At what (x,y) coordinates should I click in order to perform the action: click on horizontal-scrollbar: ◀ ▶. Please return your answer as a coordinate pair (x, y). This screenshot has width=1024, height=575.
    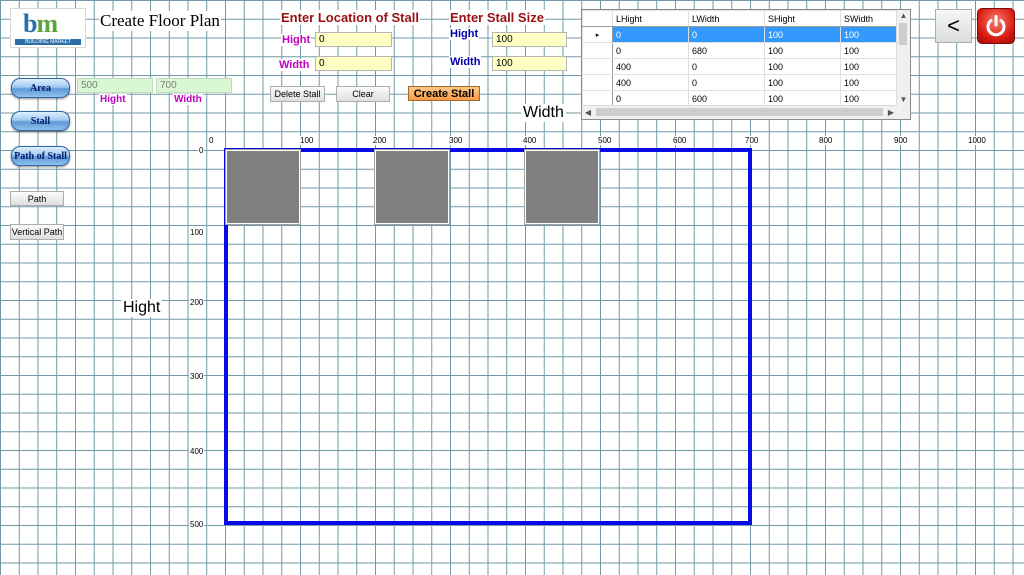
    Looking at the image, I should click on (739, 112).